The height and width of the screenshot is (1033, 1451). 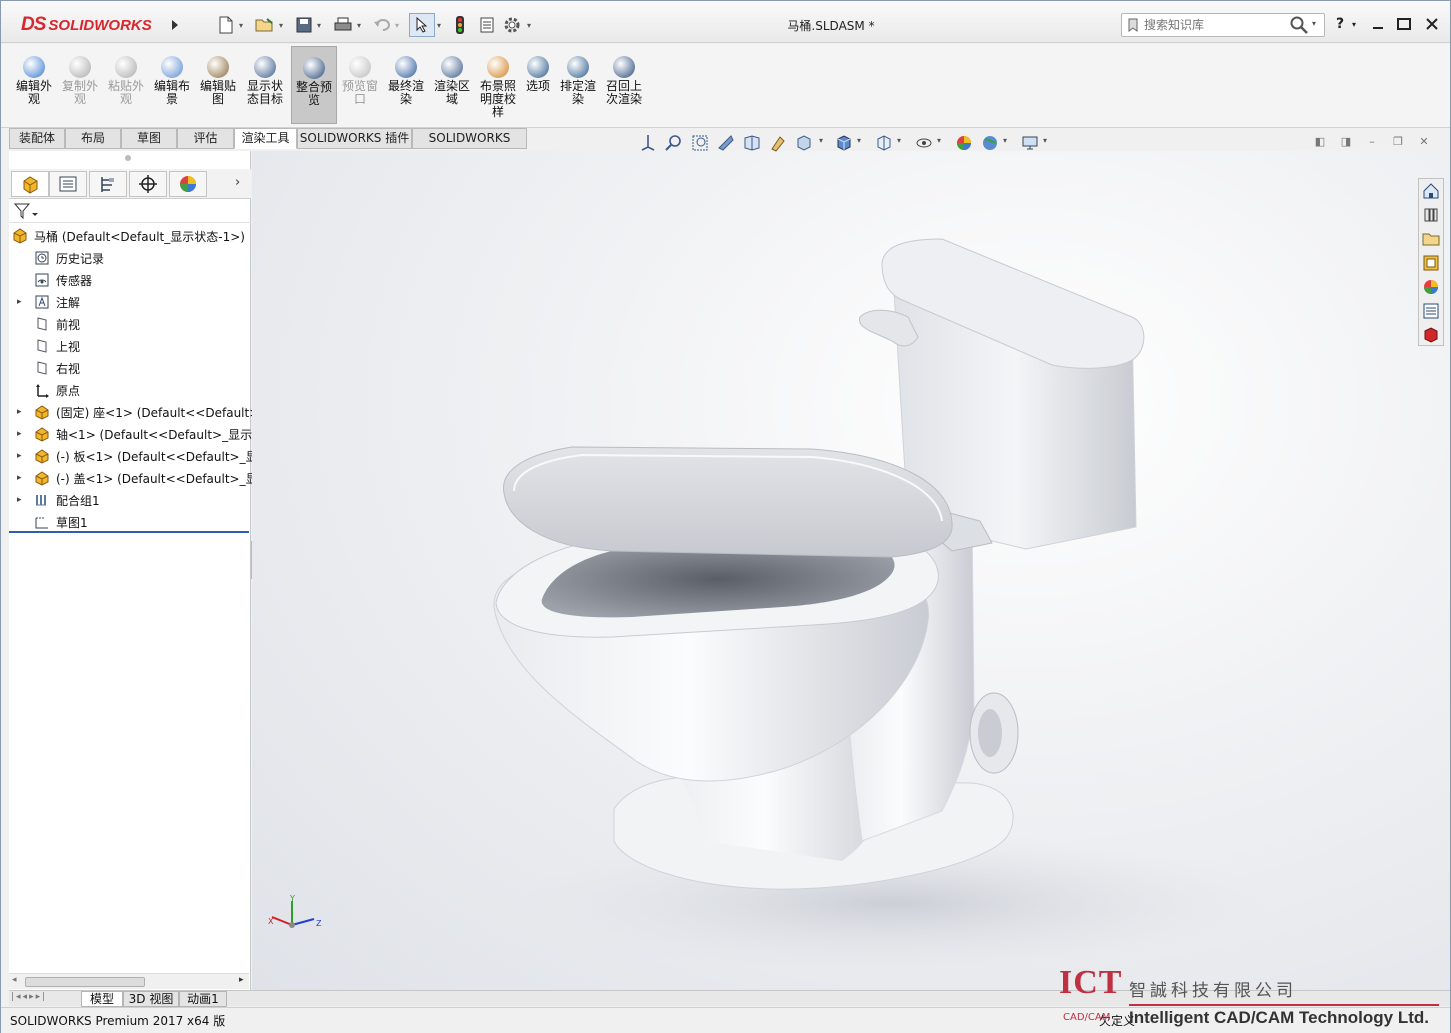 I want to click on viewport-split-right-icon: ◨, so click(x=1346, y=142).